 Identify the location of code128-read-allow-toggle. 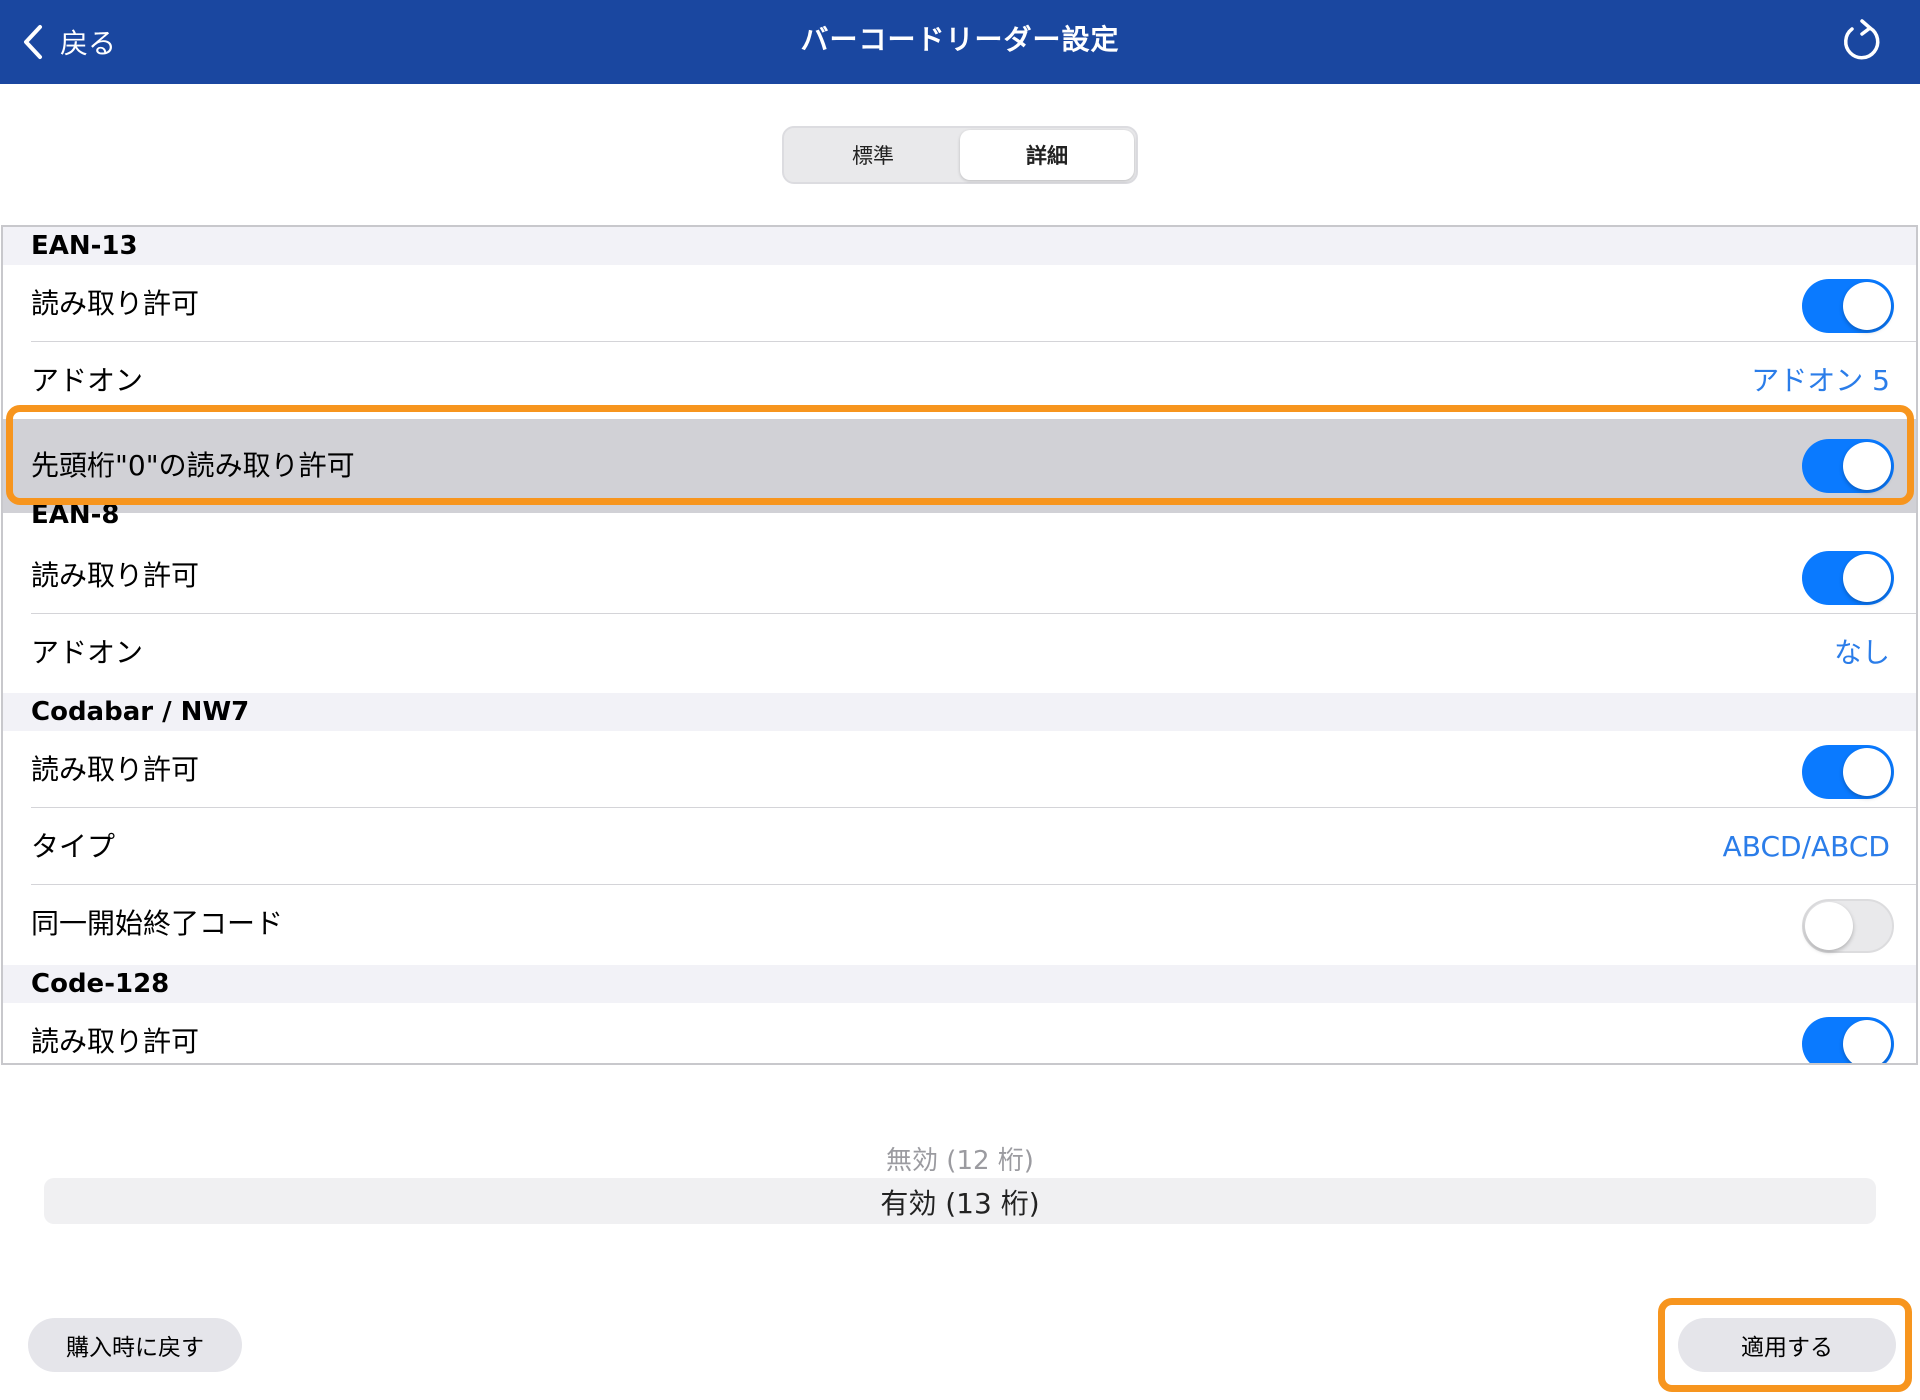
(1848, 1040).